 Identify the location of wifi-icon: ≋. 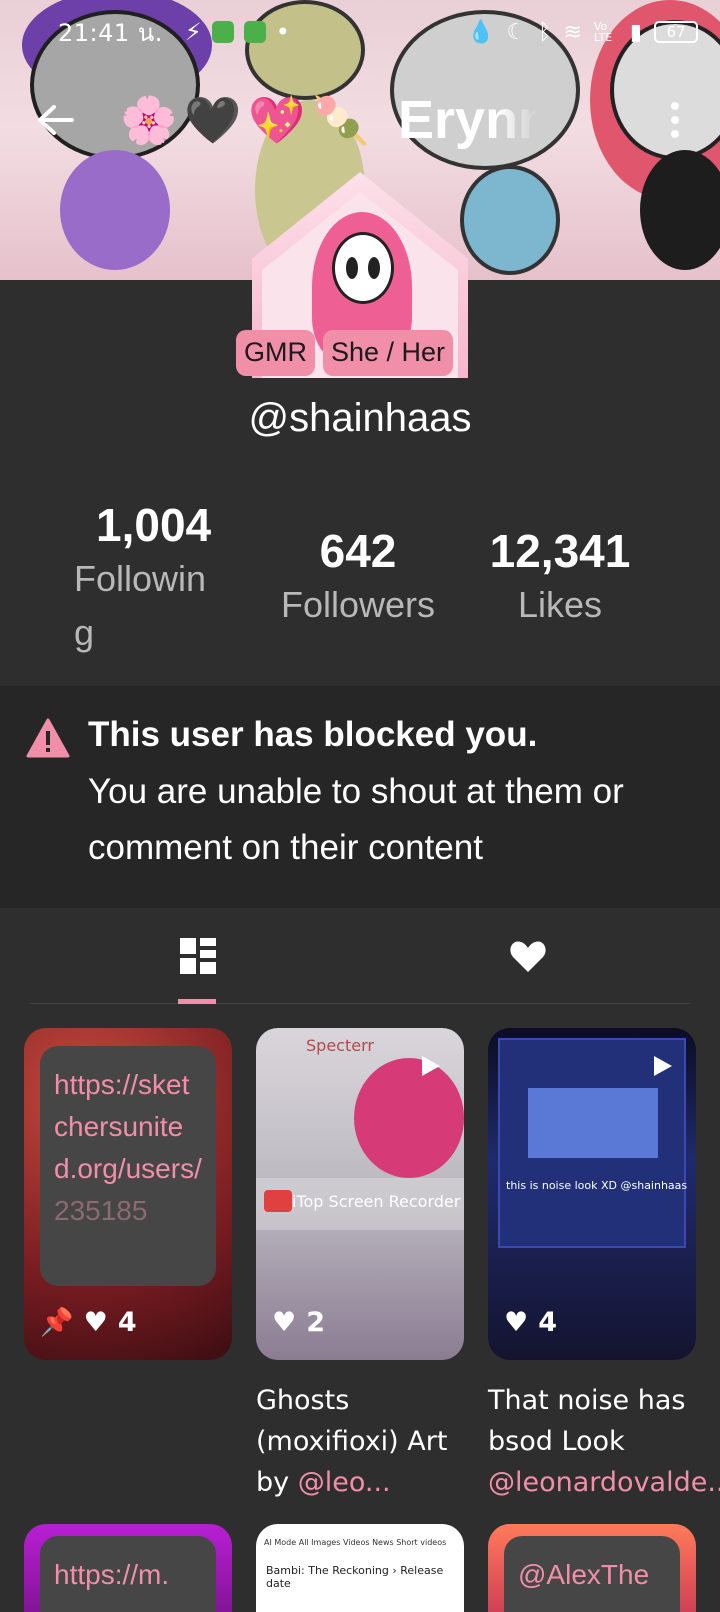
(572, 32).